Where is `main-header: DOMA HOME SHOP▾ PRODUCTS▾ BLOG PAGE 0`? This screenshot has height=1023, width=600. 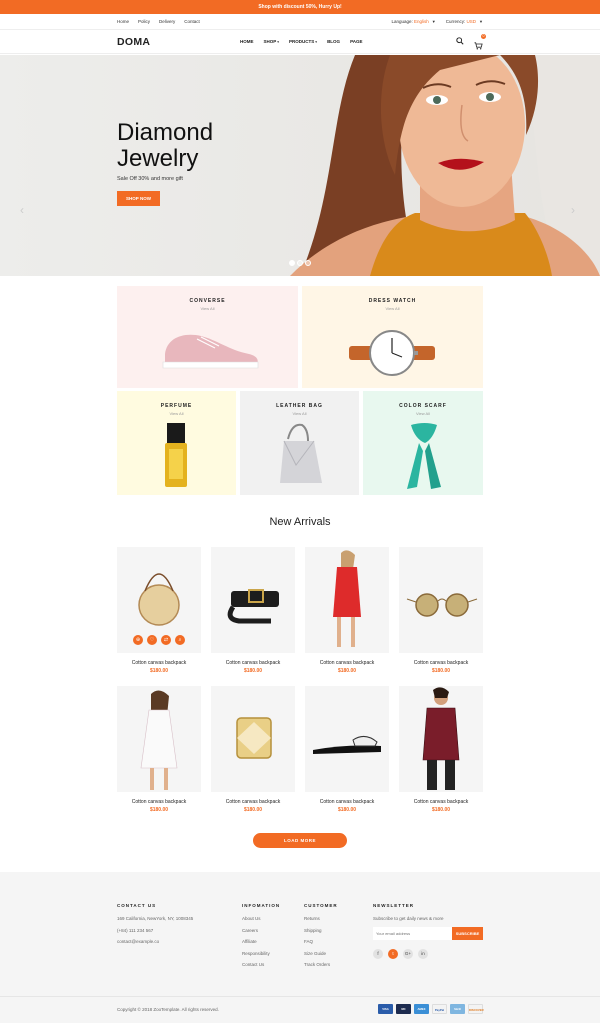 main-header: DOMA HOME SHOP▾ PRODUCTS▾ BLOG PAGE 0 is located at coordinates (300, 42).